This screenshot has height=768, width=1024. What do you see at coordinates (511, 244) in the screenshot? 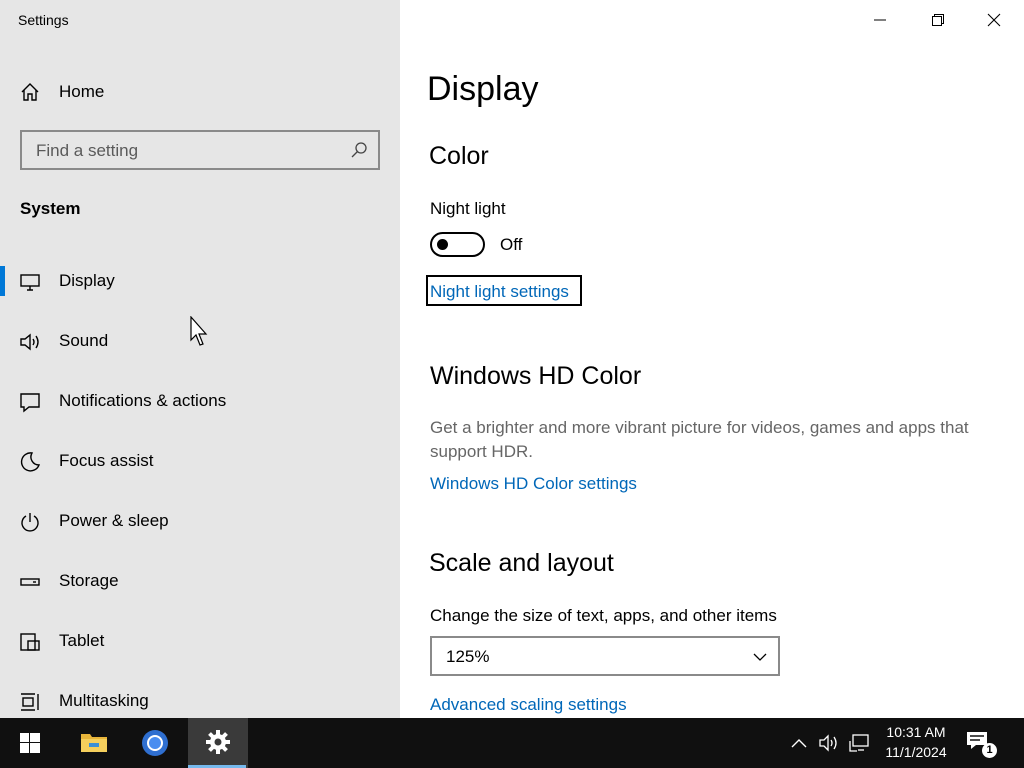
I see `night-light-state: Off` at bounding box center [511, 244].